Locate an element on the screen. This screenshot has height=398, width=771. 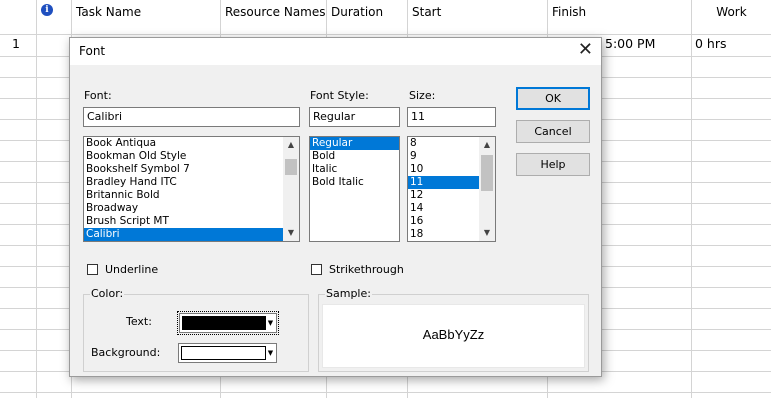
ok-button: OK is located at coordinates (553, 98).